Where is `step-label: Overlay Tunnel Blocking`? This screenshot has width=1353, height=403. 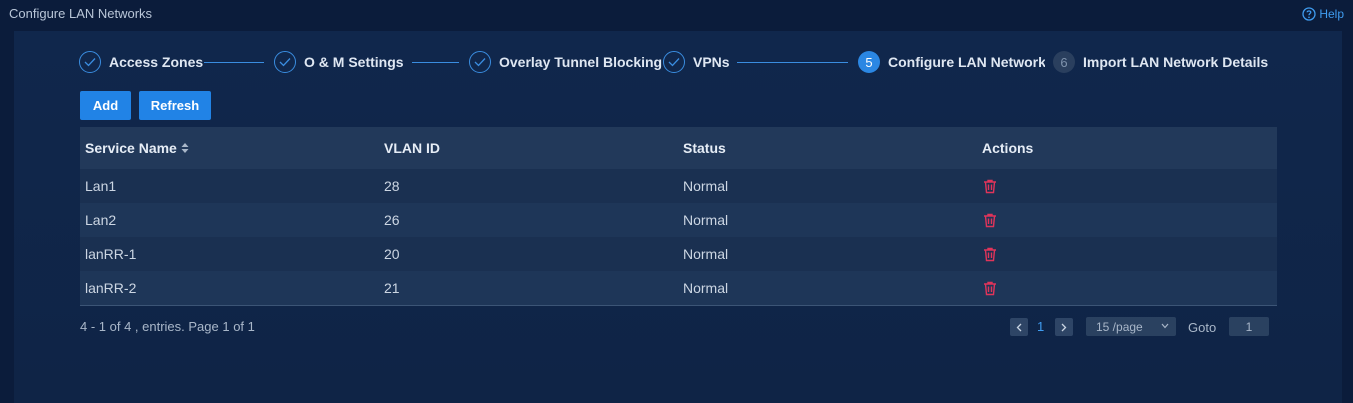
step-label: Overlay Tunnel Blocking is located at coordinates (581, 62).